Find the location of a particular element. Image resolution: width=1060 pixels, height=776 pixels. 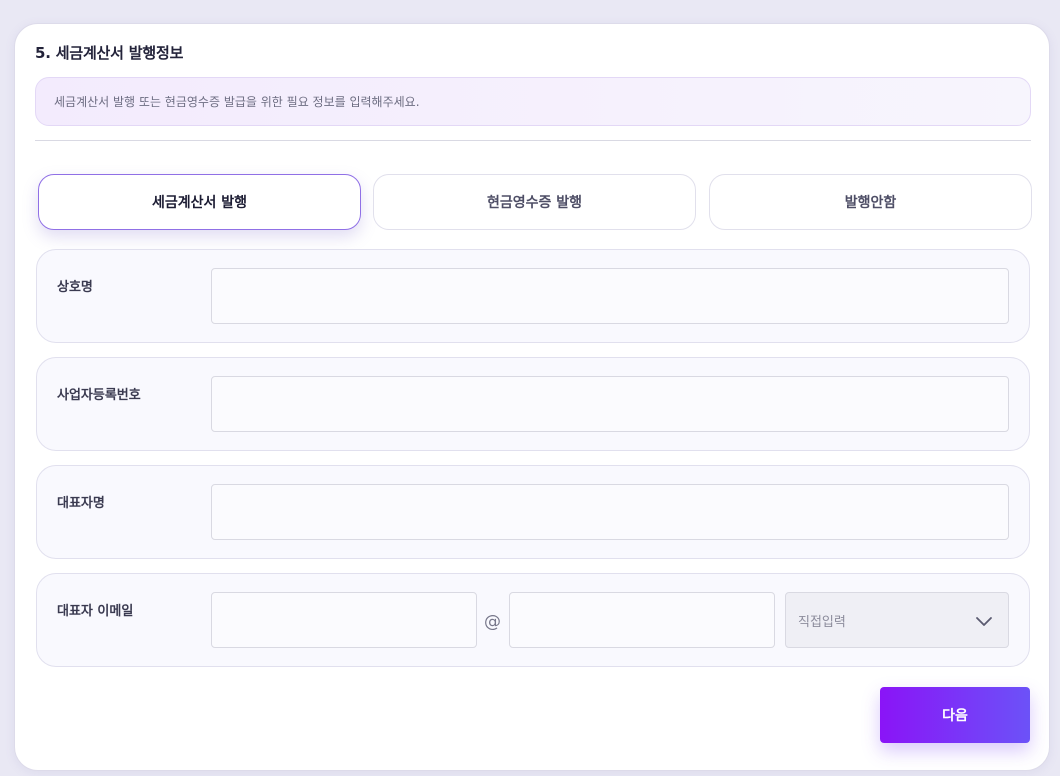

notice-text: 세금계산서 발행 또는 현금영수증 발급을 위한 필요 정보를 입력해주세요. is located at coordinates (237, 102).